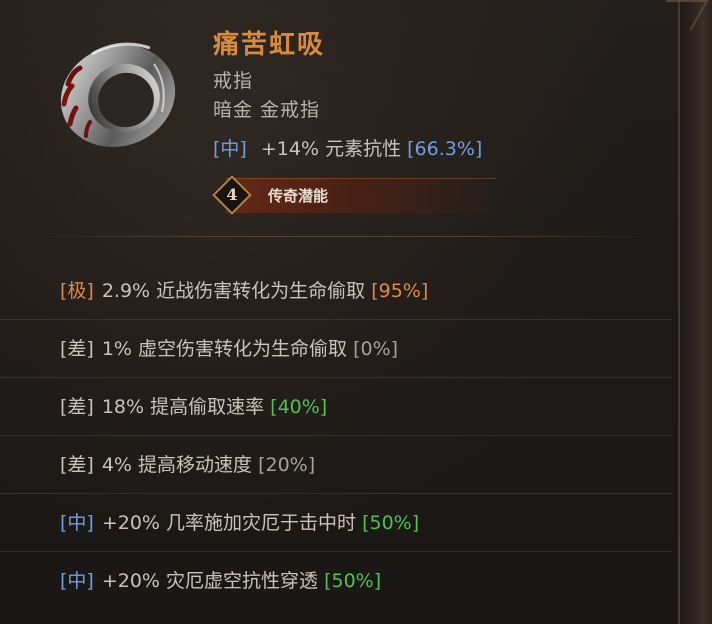 This screenshot has width=712, height=624. What do you see at coordinates (77, 291) in the screenshot?
I see `affix-grade: [极]` at bounding box center [77, 291].